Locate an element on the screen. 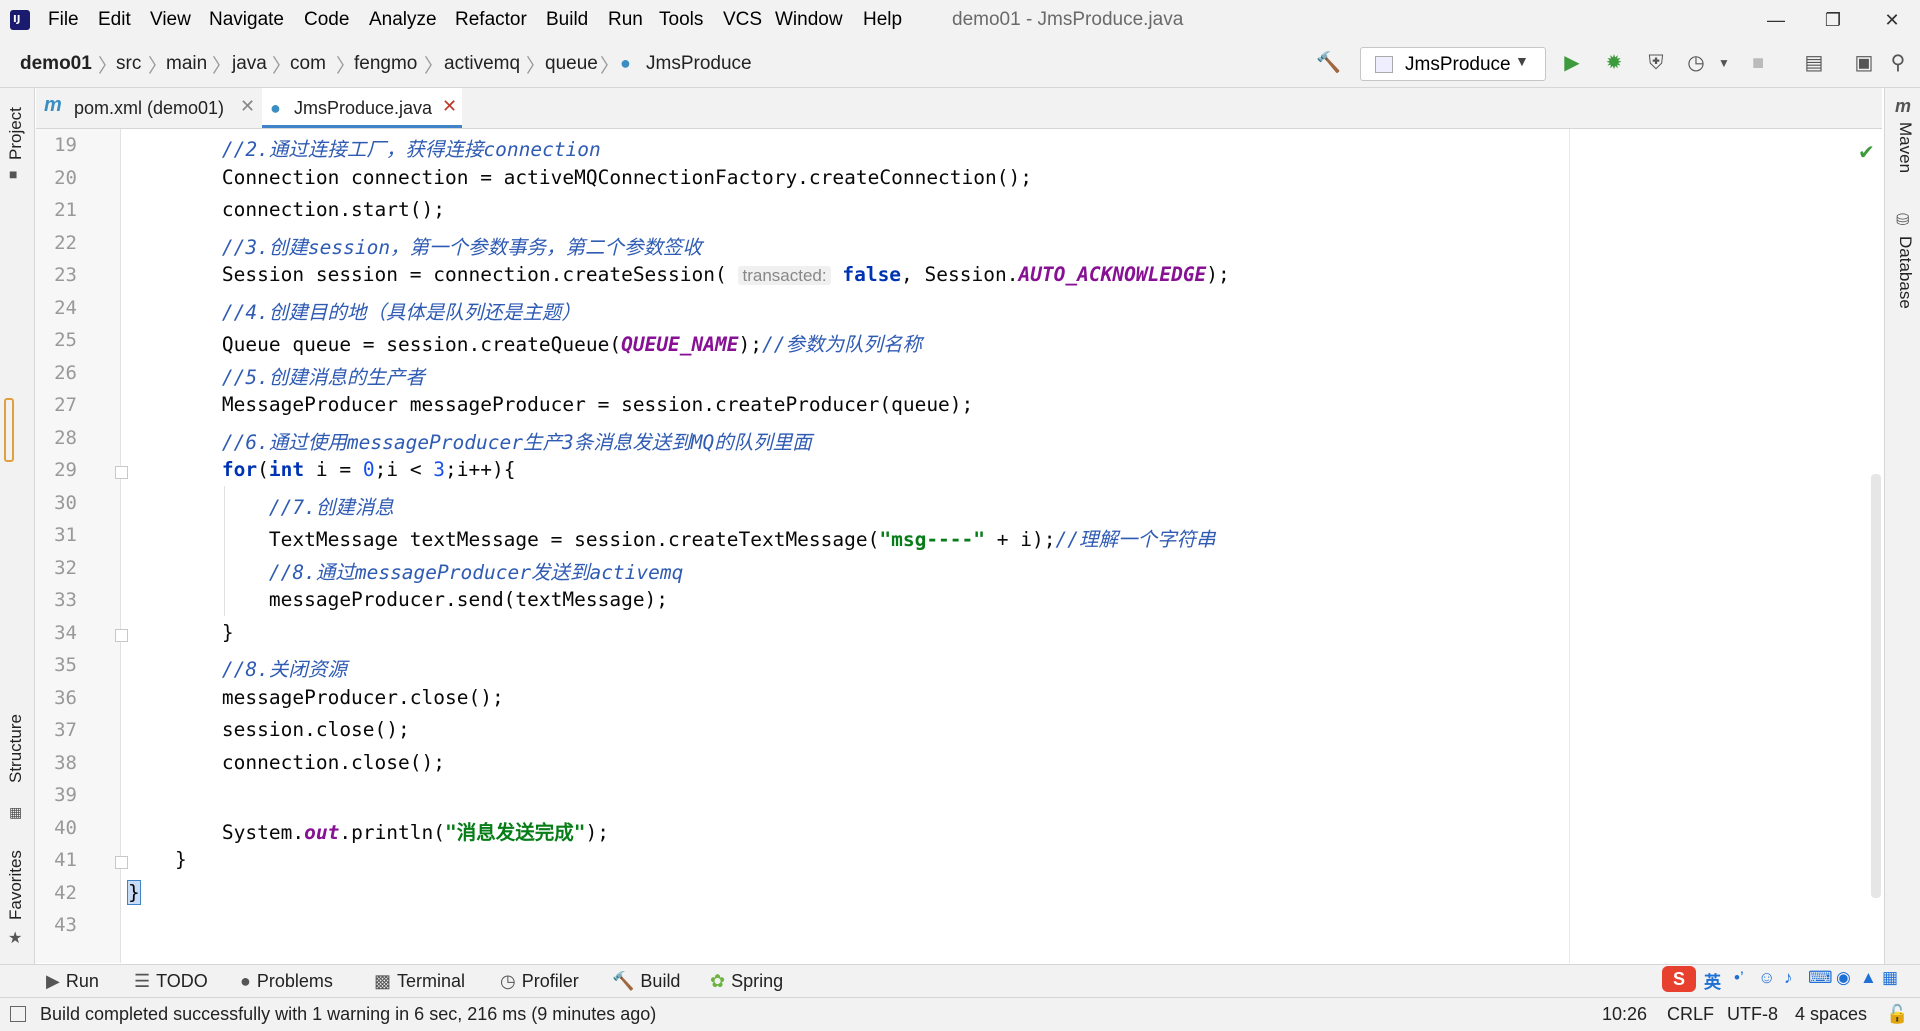 Image resolution: width=1920 pixels, height=1031 pixels. emoji-icon: ☺ is located at coordinates (1766, 978).